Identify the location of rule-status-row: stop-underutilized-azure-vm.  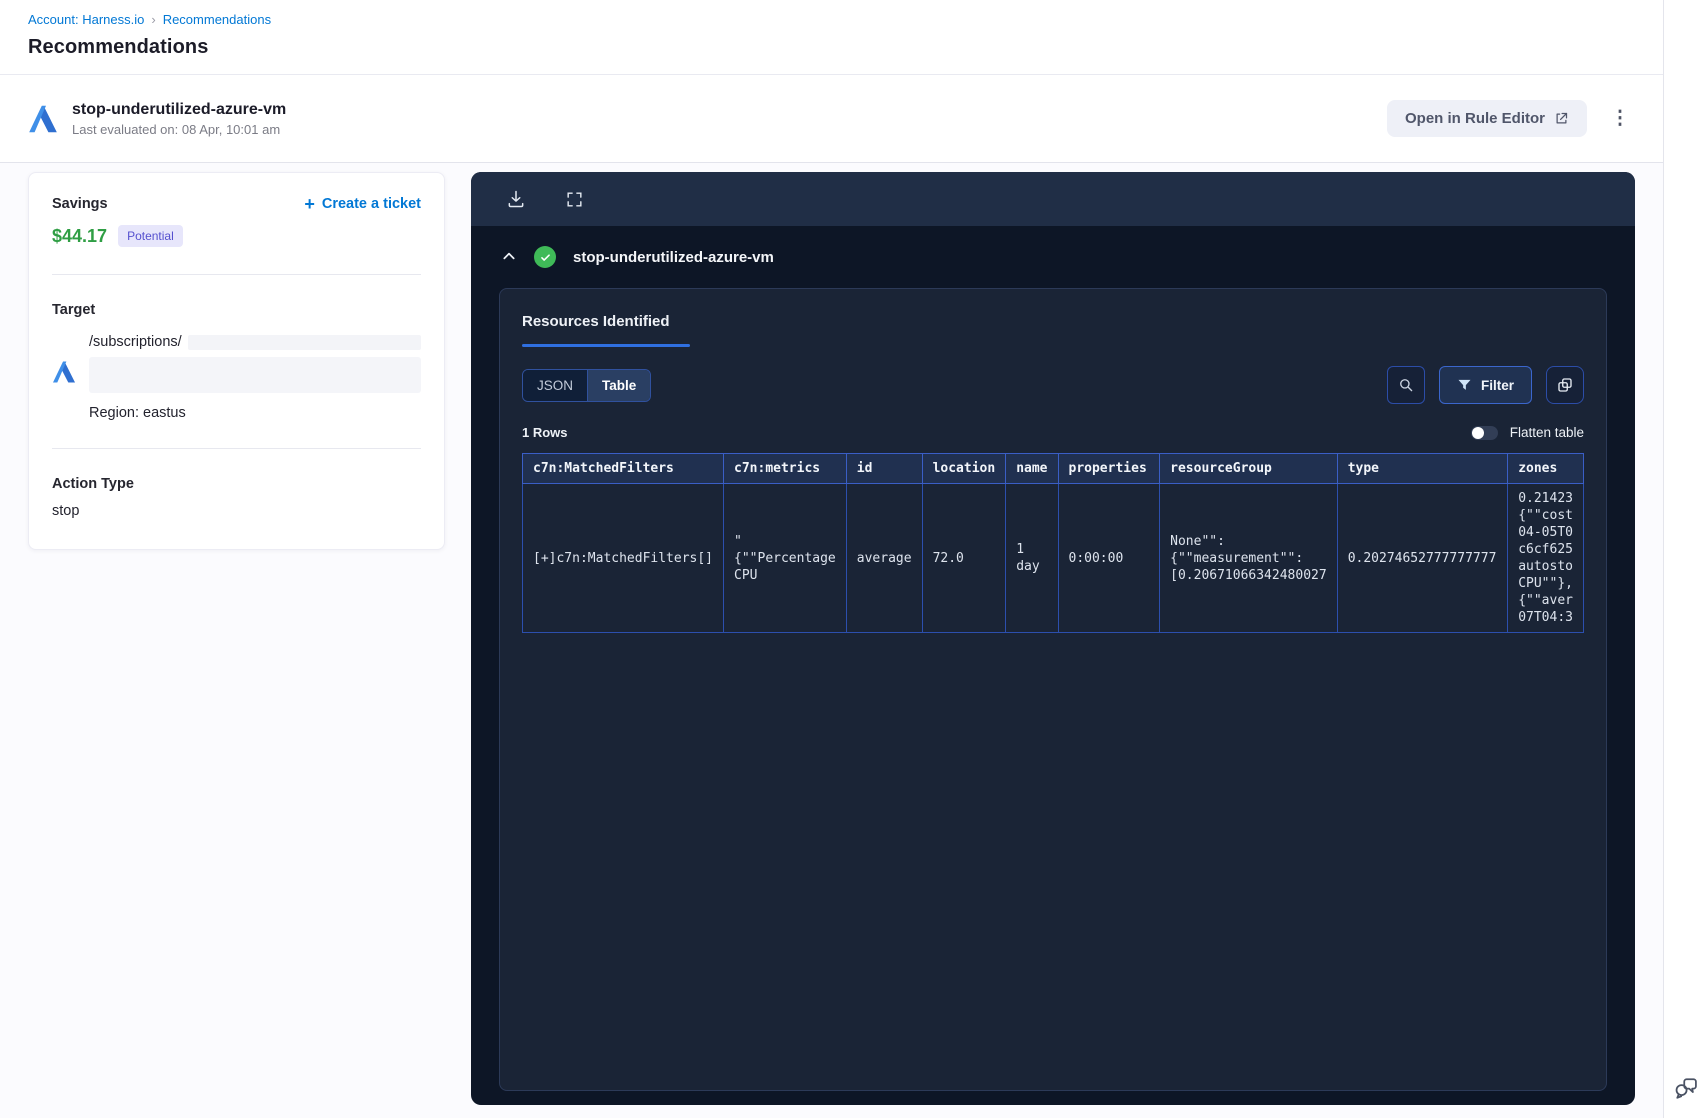
(1053, 257).